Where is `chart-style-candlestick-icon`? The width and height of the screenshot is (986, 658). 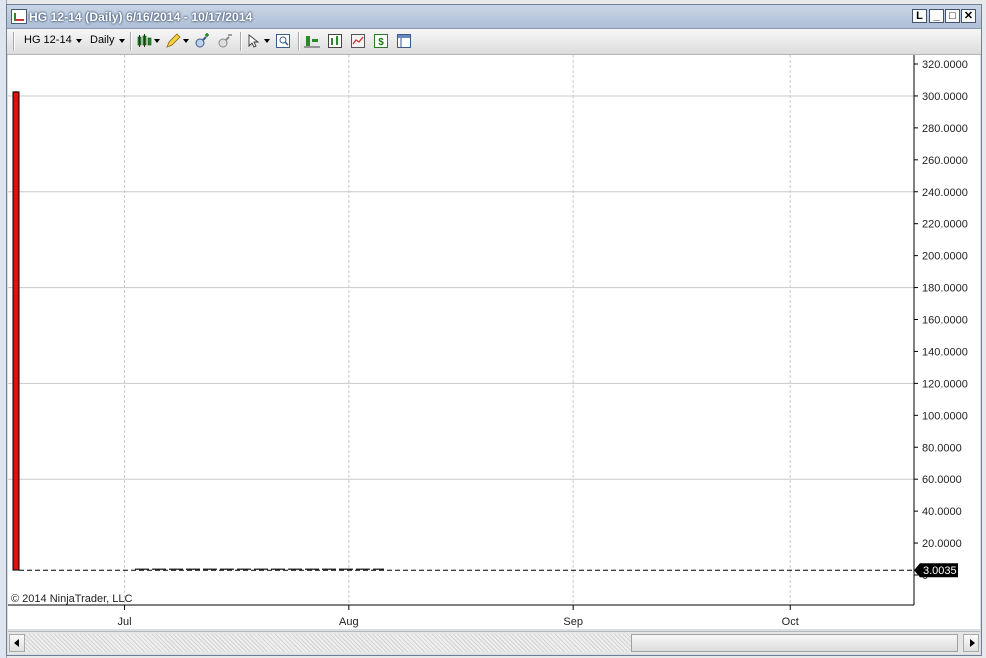
chart-style-candlestick-icon is located at coordinates (144, 41).